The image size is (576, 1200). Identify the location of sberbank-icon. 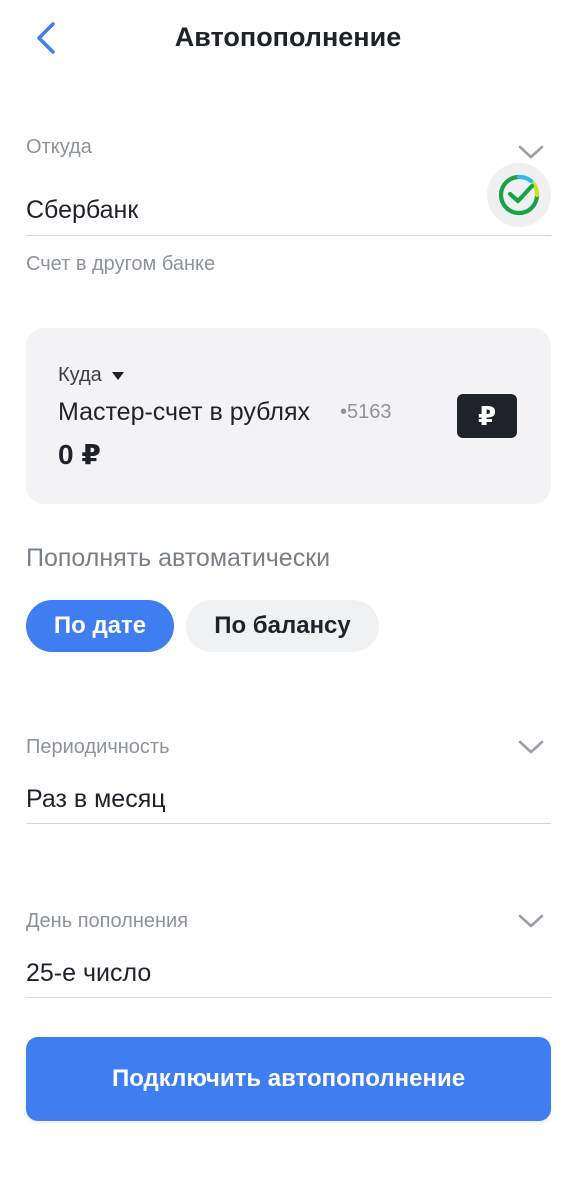
(519, 195).